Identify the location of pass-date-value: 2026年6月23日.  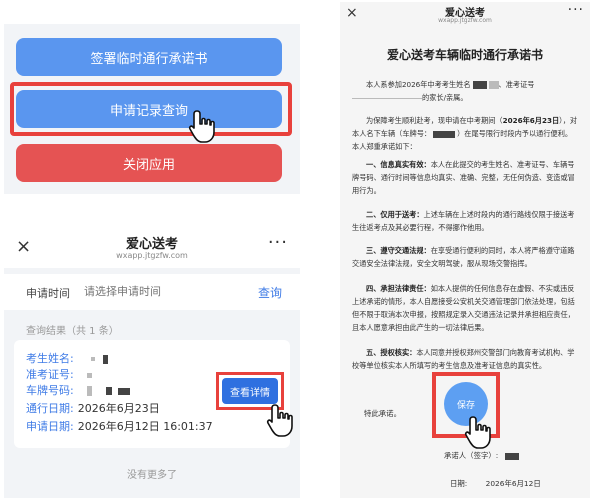
(118, 408).